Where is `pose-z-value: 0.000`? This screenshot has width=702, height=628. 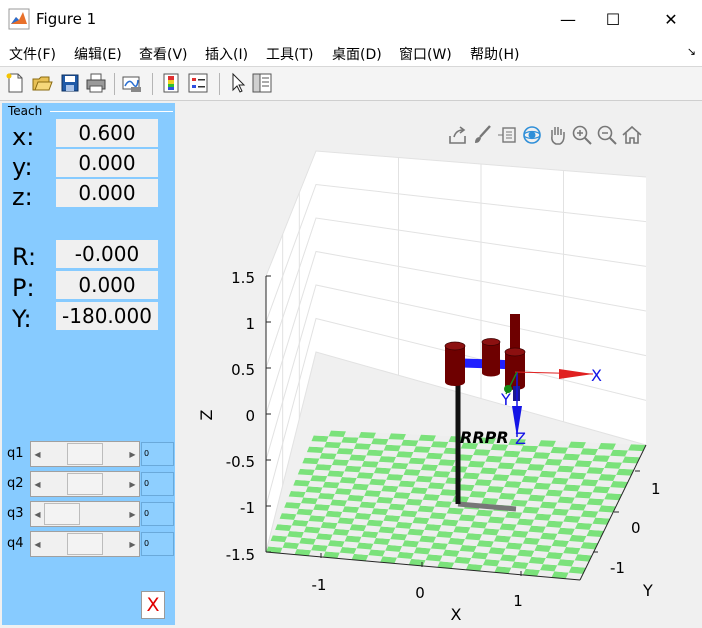 pose-z-value: 0.000 is located at coordinates (107, 193).